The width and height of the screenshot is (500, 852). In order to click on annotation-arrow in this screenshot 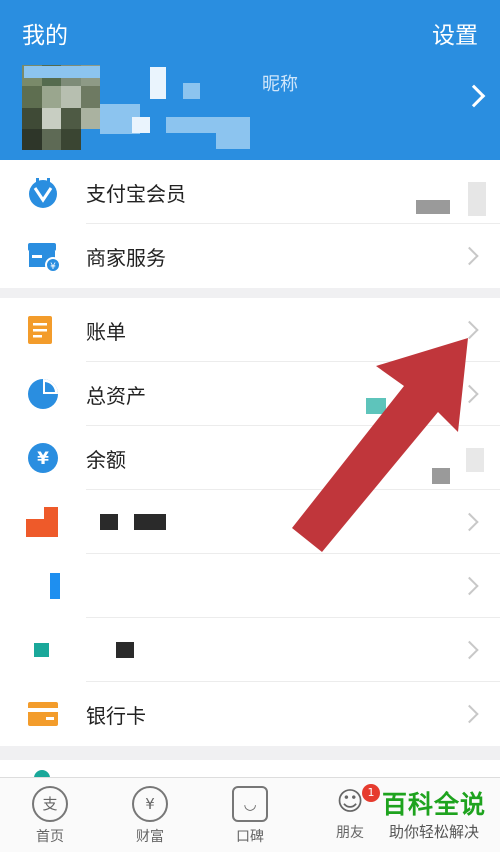, I will do `click(380, 445)`.